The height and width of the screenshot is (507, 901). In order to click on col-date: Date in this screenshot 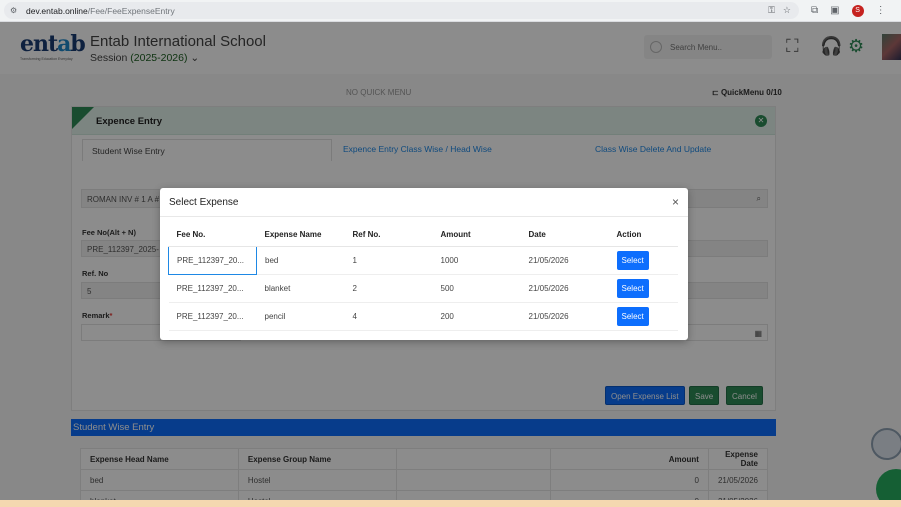, I will do `click(564, 235)`.